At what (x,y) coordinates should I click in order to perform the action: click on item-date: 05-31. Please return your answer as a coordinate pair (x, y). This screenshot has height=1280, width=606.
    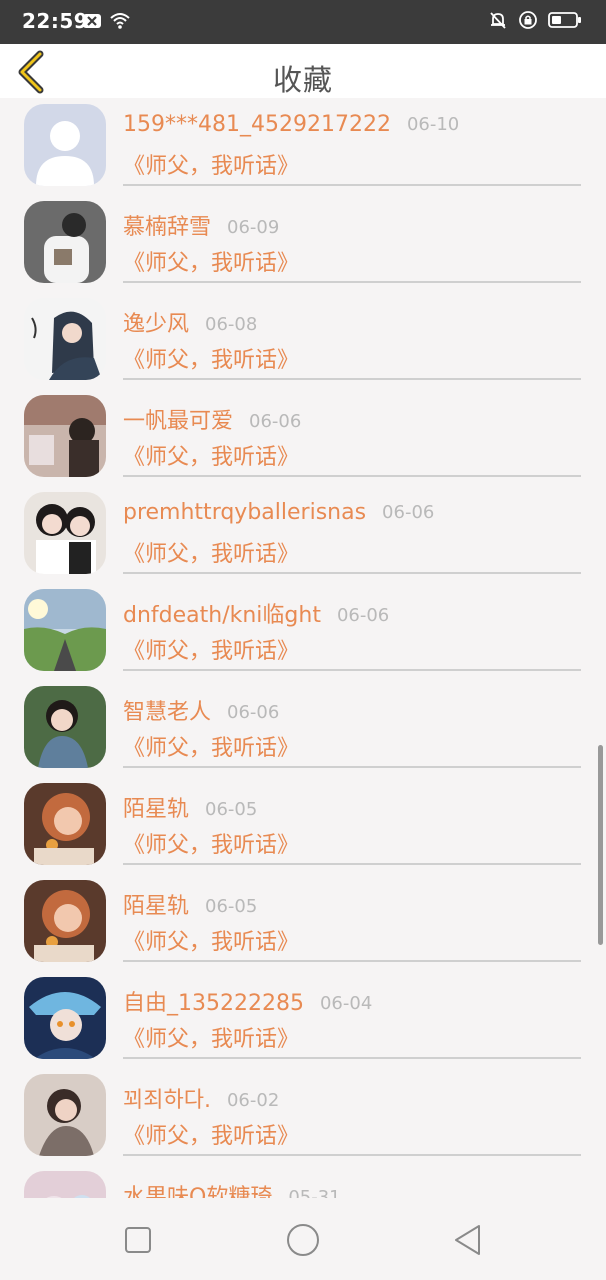
    Looking at the image, I should click on (314, 1192).